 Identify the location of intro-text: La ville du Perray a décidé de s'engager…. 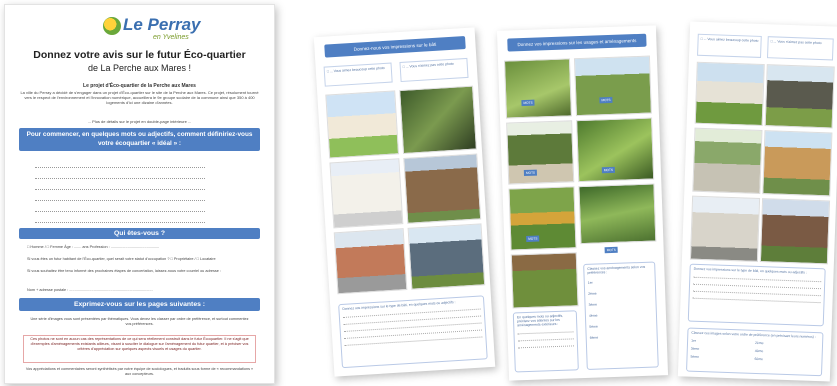
(139, 98).